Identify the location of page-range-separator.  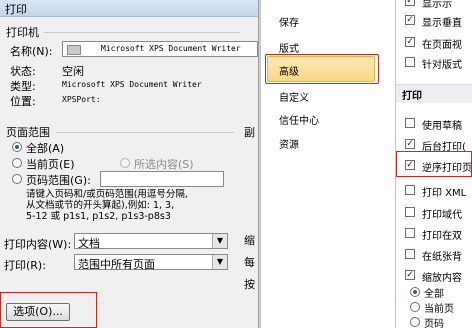
(145, 132).